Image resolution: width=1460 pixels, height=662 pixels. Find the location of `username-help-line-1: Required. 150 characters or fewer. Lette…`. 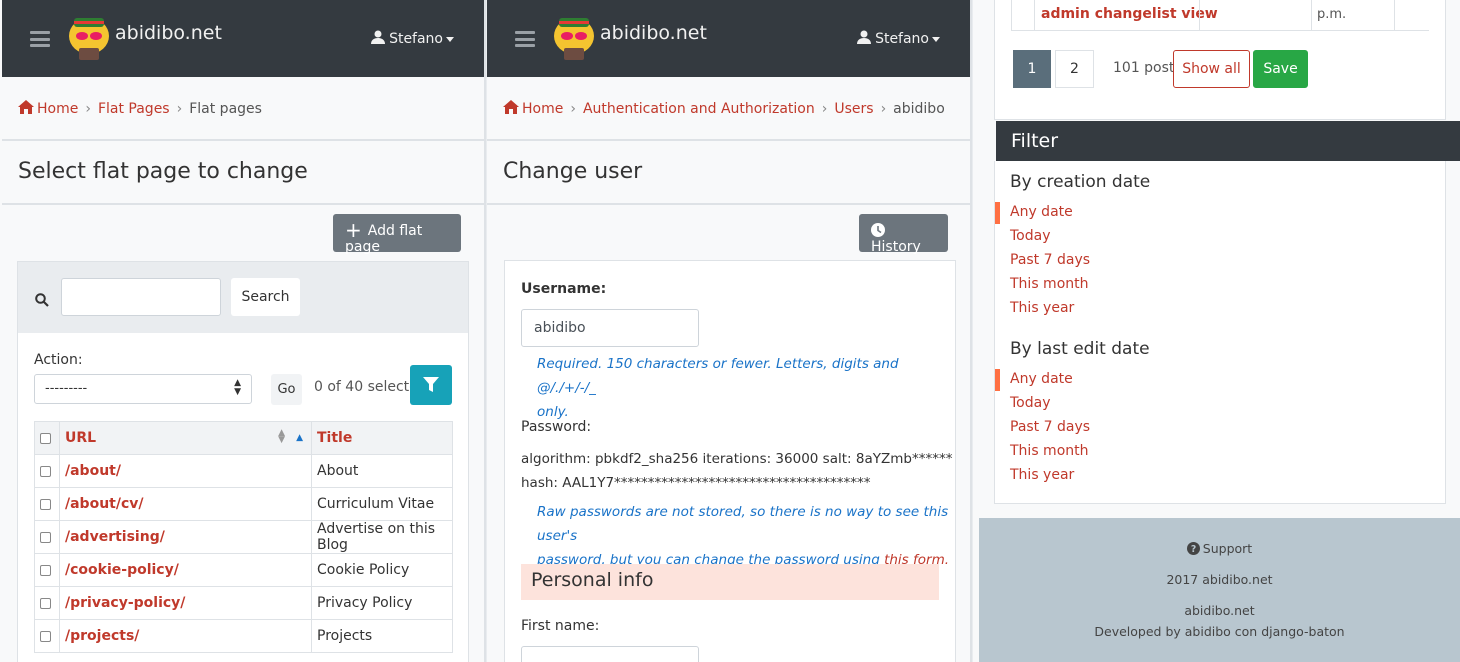

username-help-line-1: Required. 150 characters or fewer. Lette… is located at coordinates (718, 376).